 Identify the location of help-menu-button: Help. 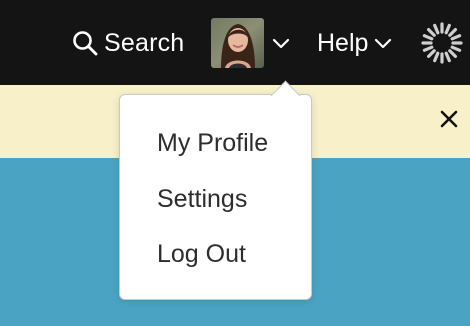
(354, 43).